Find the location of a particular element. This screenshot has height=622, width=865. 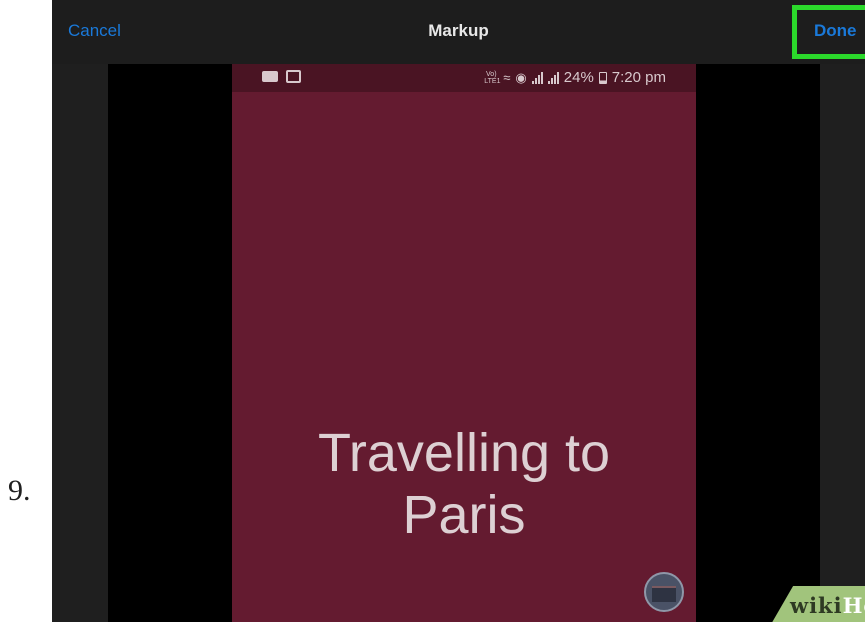

left-strip is located at coordinates (80, 343).